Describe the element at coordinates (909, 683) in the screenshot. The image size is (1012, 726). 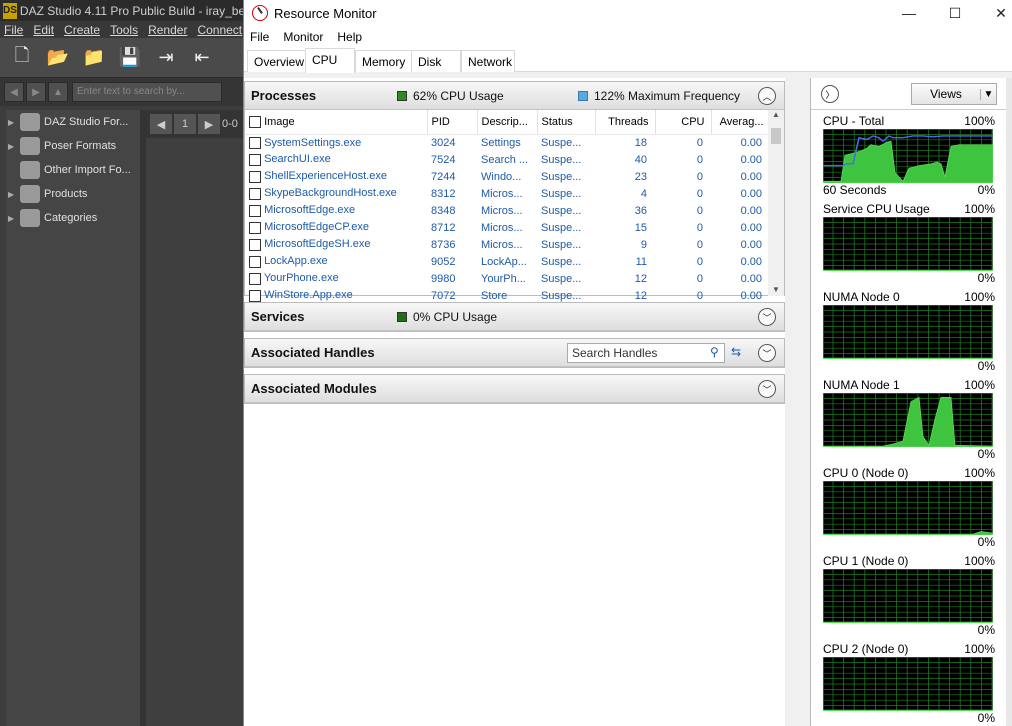
I see `graph-cpu-2-node-0: CPU 2 (Node 0) 100% 0%` at that location.